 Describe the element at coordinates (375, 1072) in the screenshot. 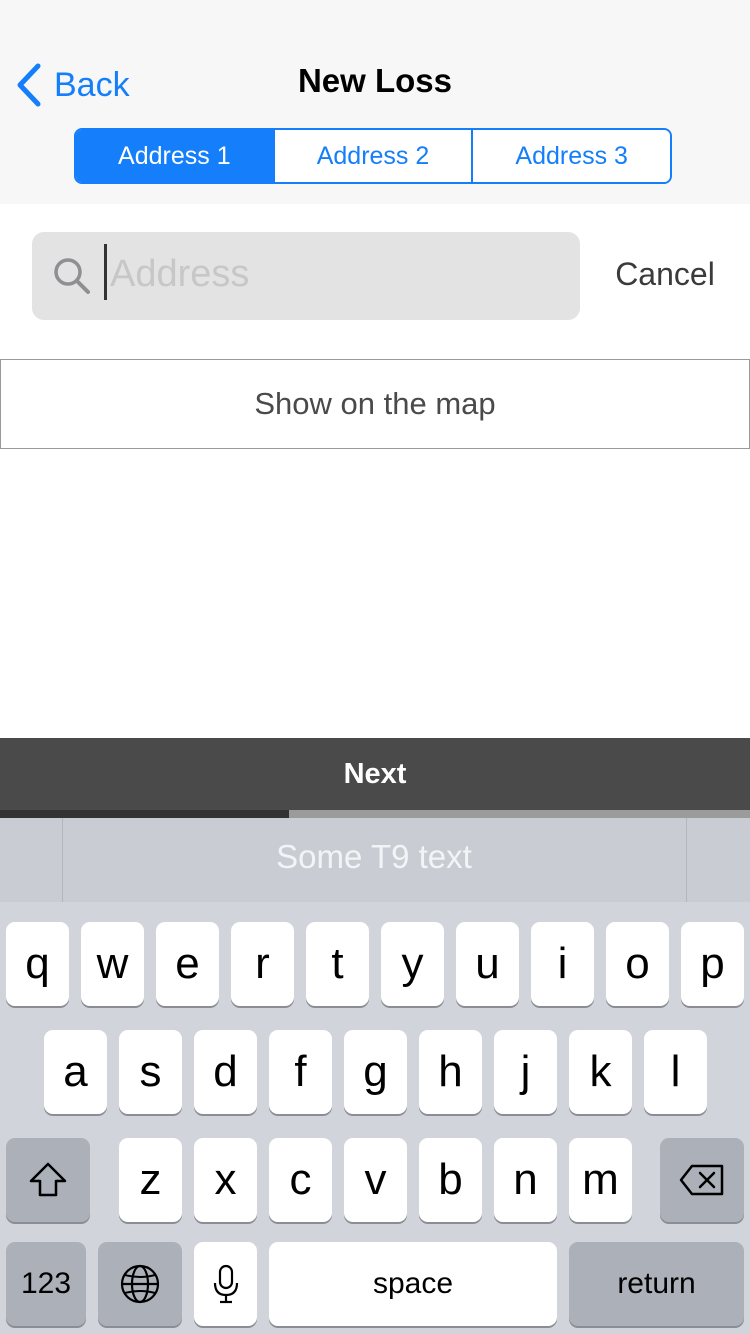

I see `key-g: g` at that location.